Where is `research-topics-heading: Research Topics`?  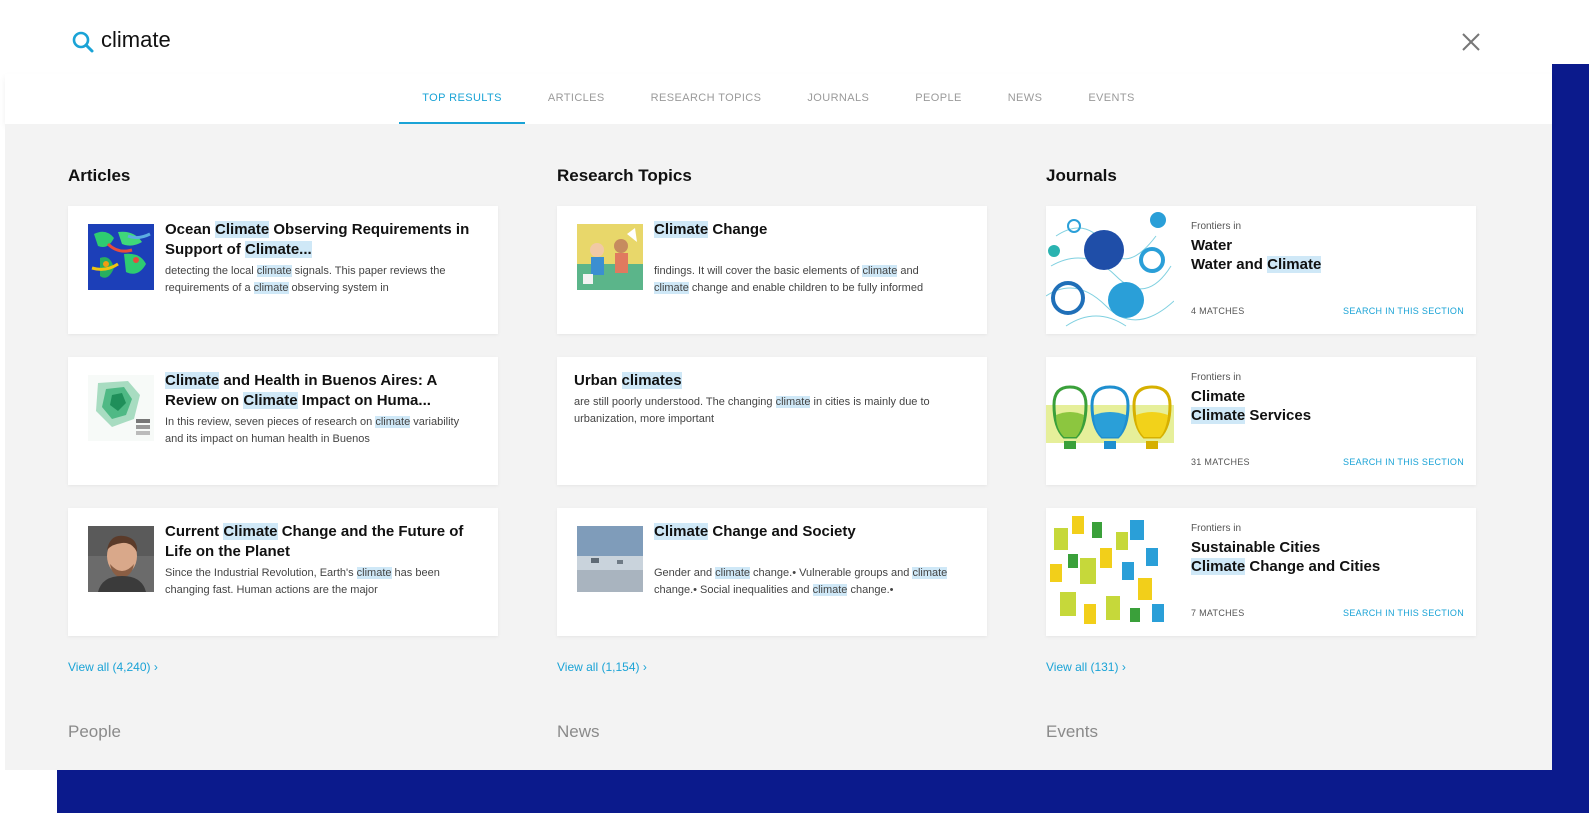
research-topics-heading: Research Topics is located at coordinates (624, 175).